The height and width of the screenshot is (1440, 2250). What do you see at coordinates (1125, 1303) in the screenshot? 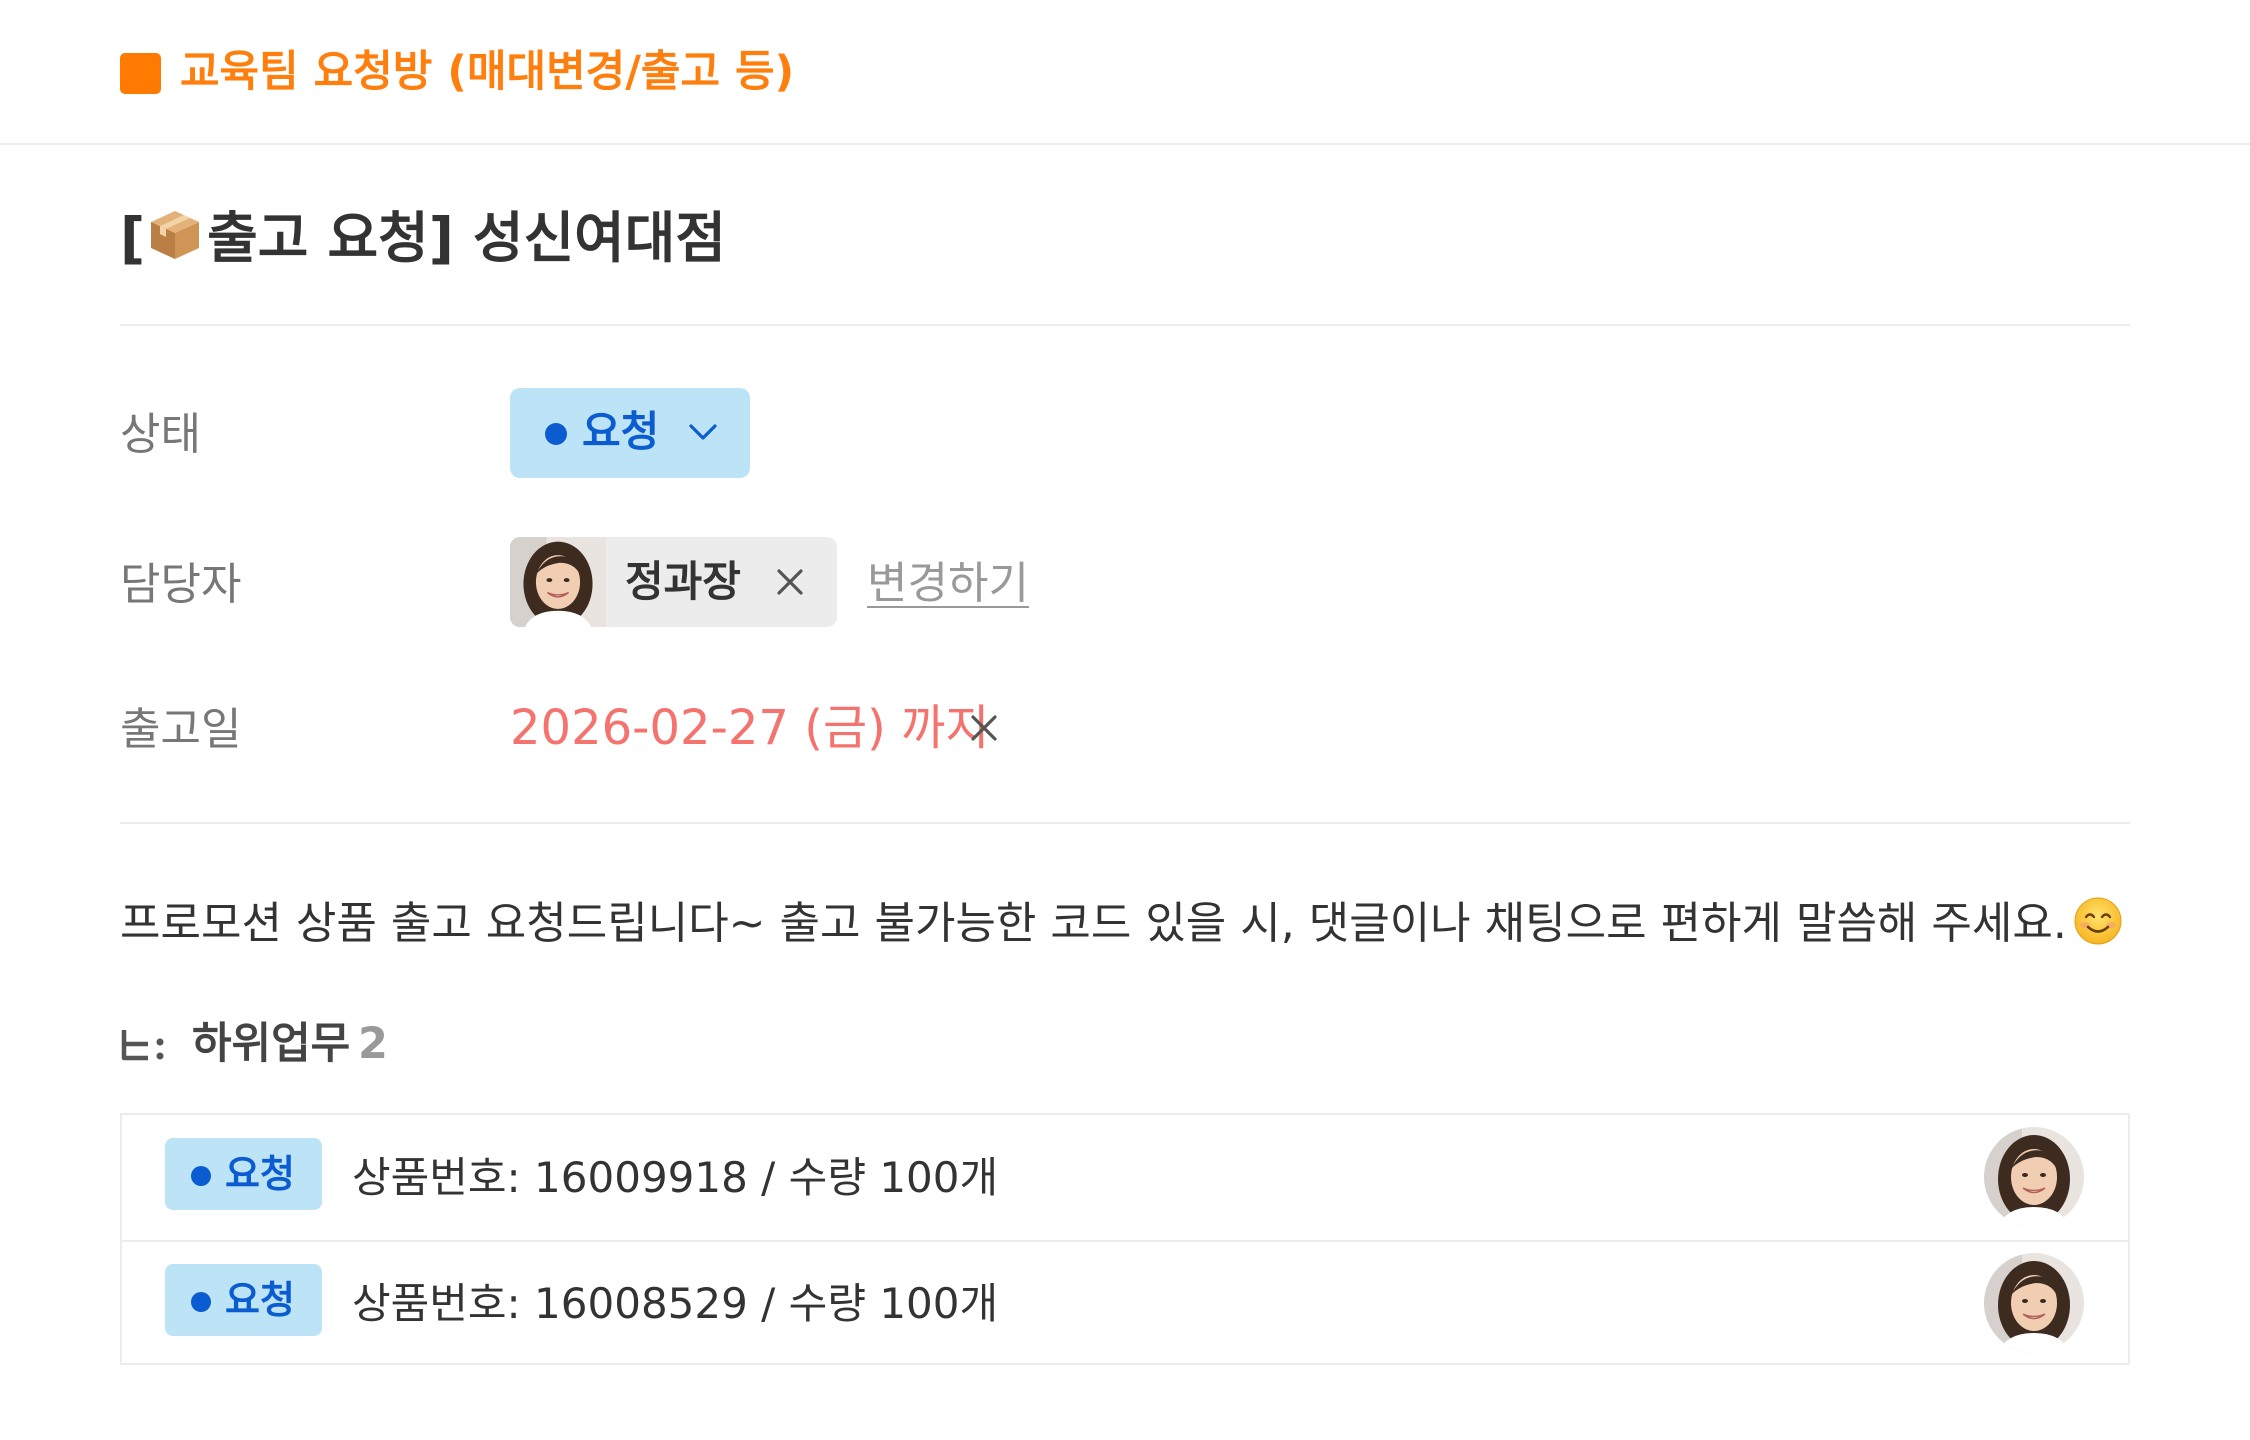
I see `subtask-row: 요청 상품번호: 16008529 / 수량 100개` at bounding box center [1125, 1303].